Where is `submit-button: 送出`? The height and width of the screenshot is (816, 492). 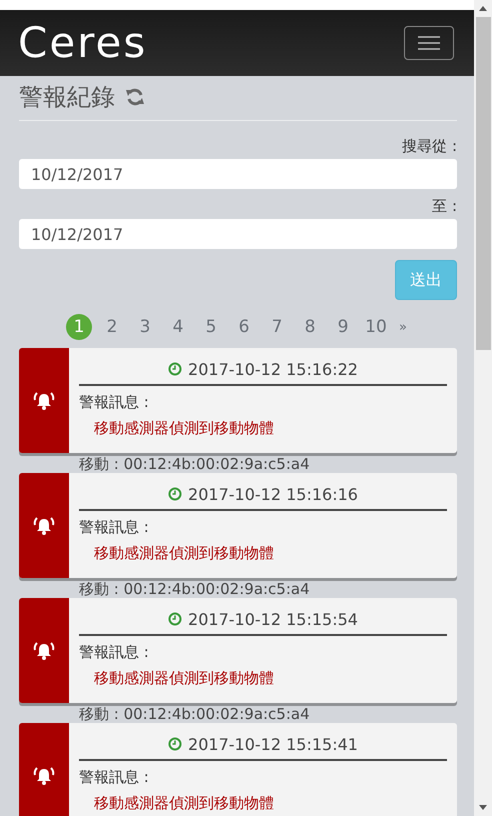 submit-button: 送出 is located at coordinates (426, 280).